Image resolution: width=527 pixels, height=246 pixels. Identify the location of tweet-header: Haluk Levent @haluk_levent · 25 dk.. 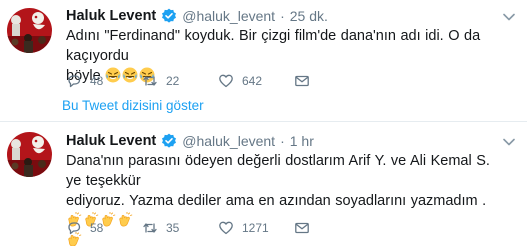
(197, 16).